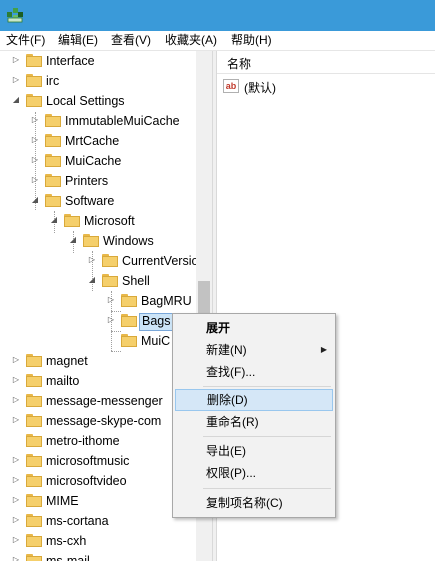 Image resolution: width=435 pixels, height=561 pixels. Describe the element at coordinates (323, 87) in the screenshot. I see `value-row: ab (默认)` at that location.